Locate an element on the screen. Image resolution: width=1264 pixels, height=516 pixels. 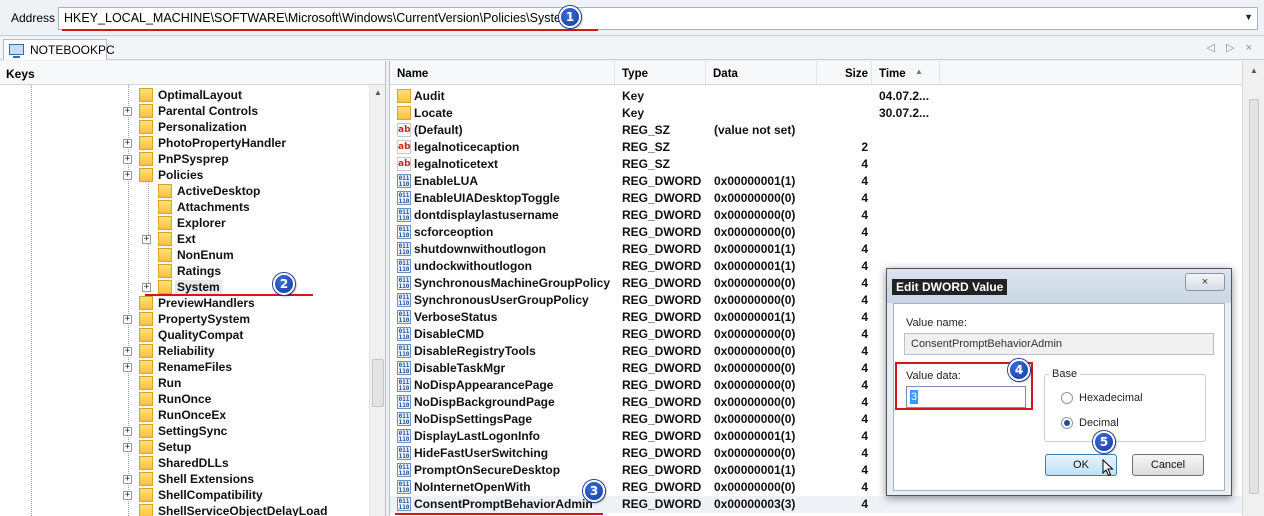
base-groupbox: Base Hexadecimal Decimal is located at coordinates (1125, 405).